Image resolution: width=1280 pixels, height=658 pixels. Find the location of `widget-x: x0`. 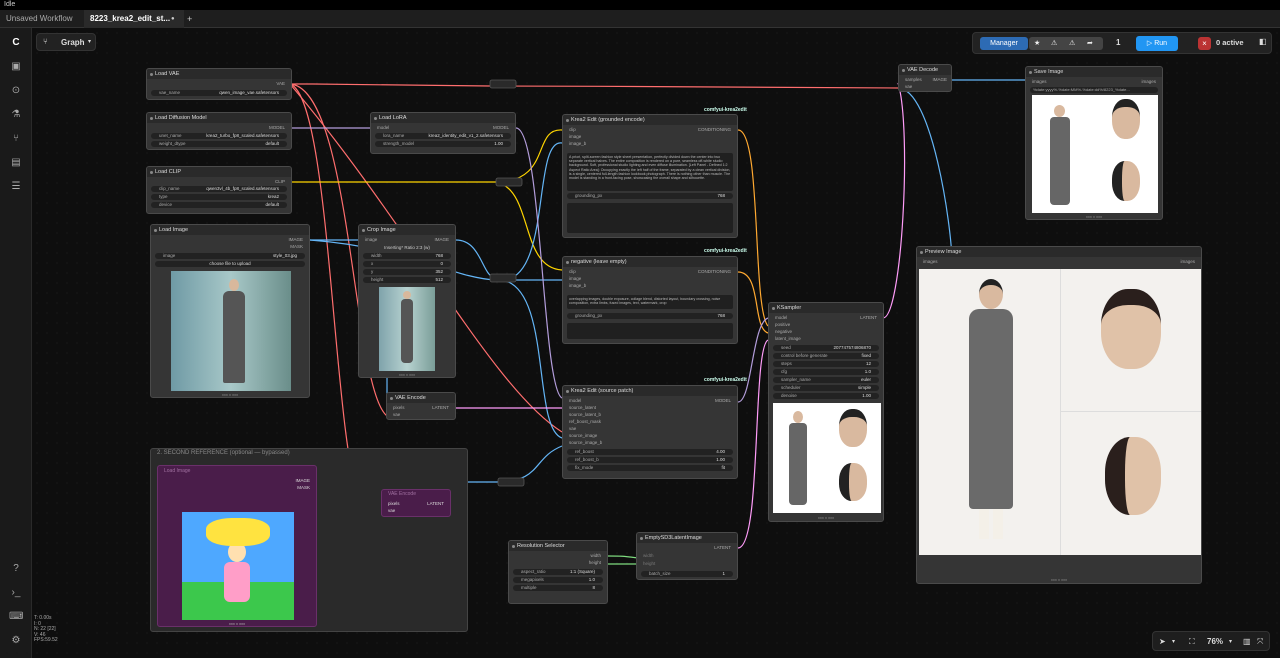

widget-x: x0 is located at coordinates (407, 264).